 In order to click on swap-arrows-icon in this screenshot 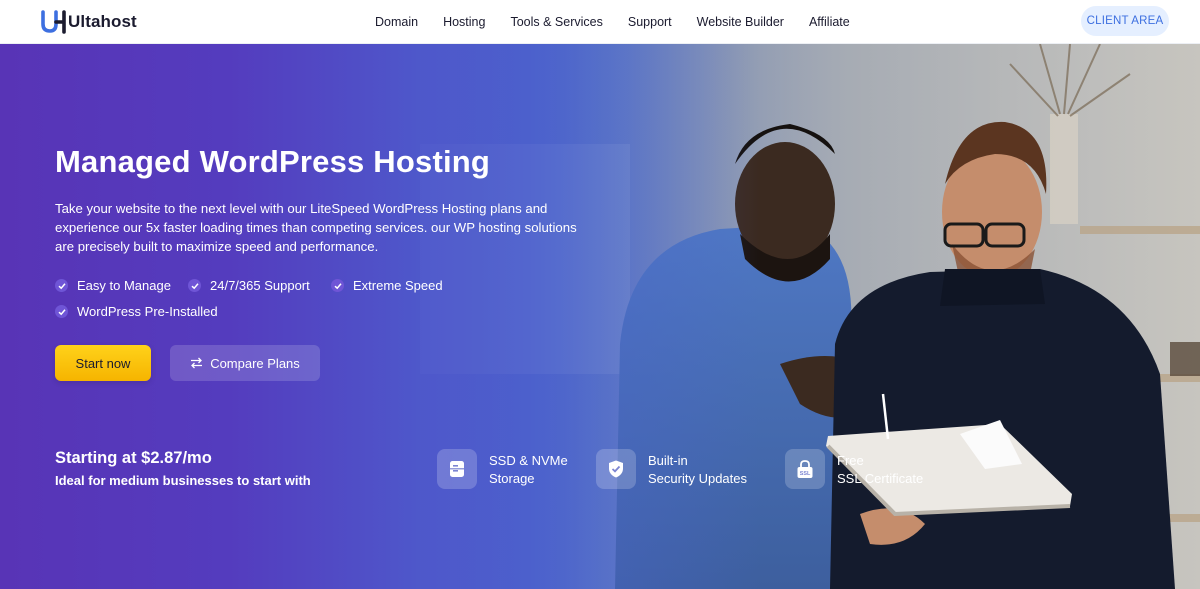, I will do `click(197, 363)`.